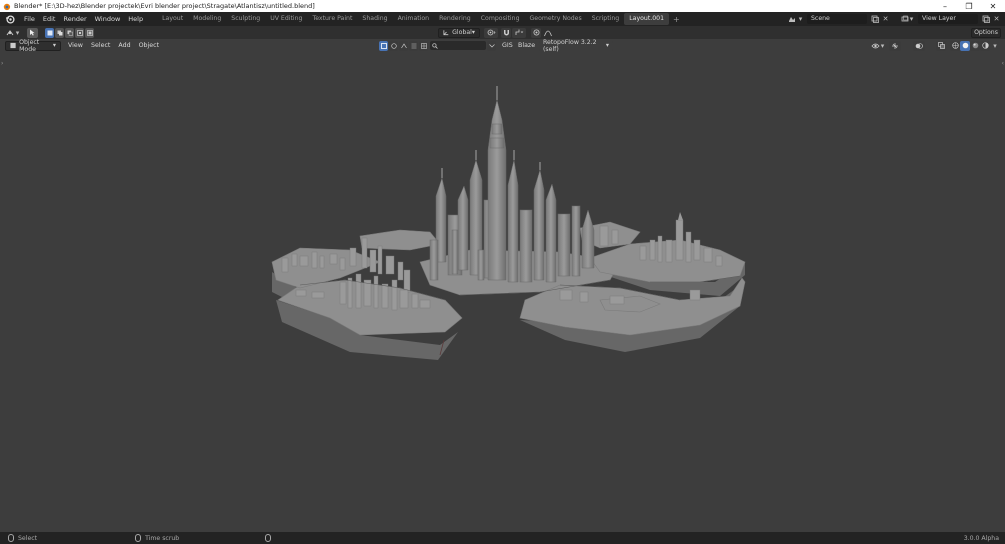 This screenshot has height=544, width=1005. Describe the element at coordinates (570, 45) in the screenshot. I see `retopoflow-label: RetopoFlow 3.2.2 (self)` at that location.